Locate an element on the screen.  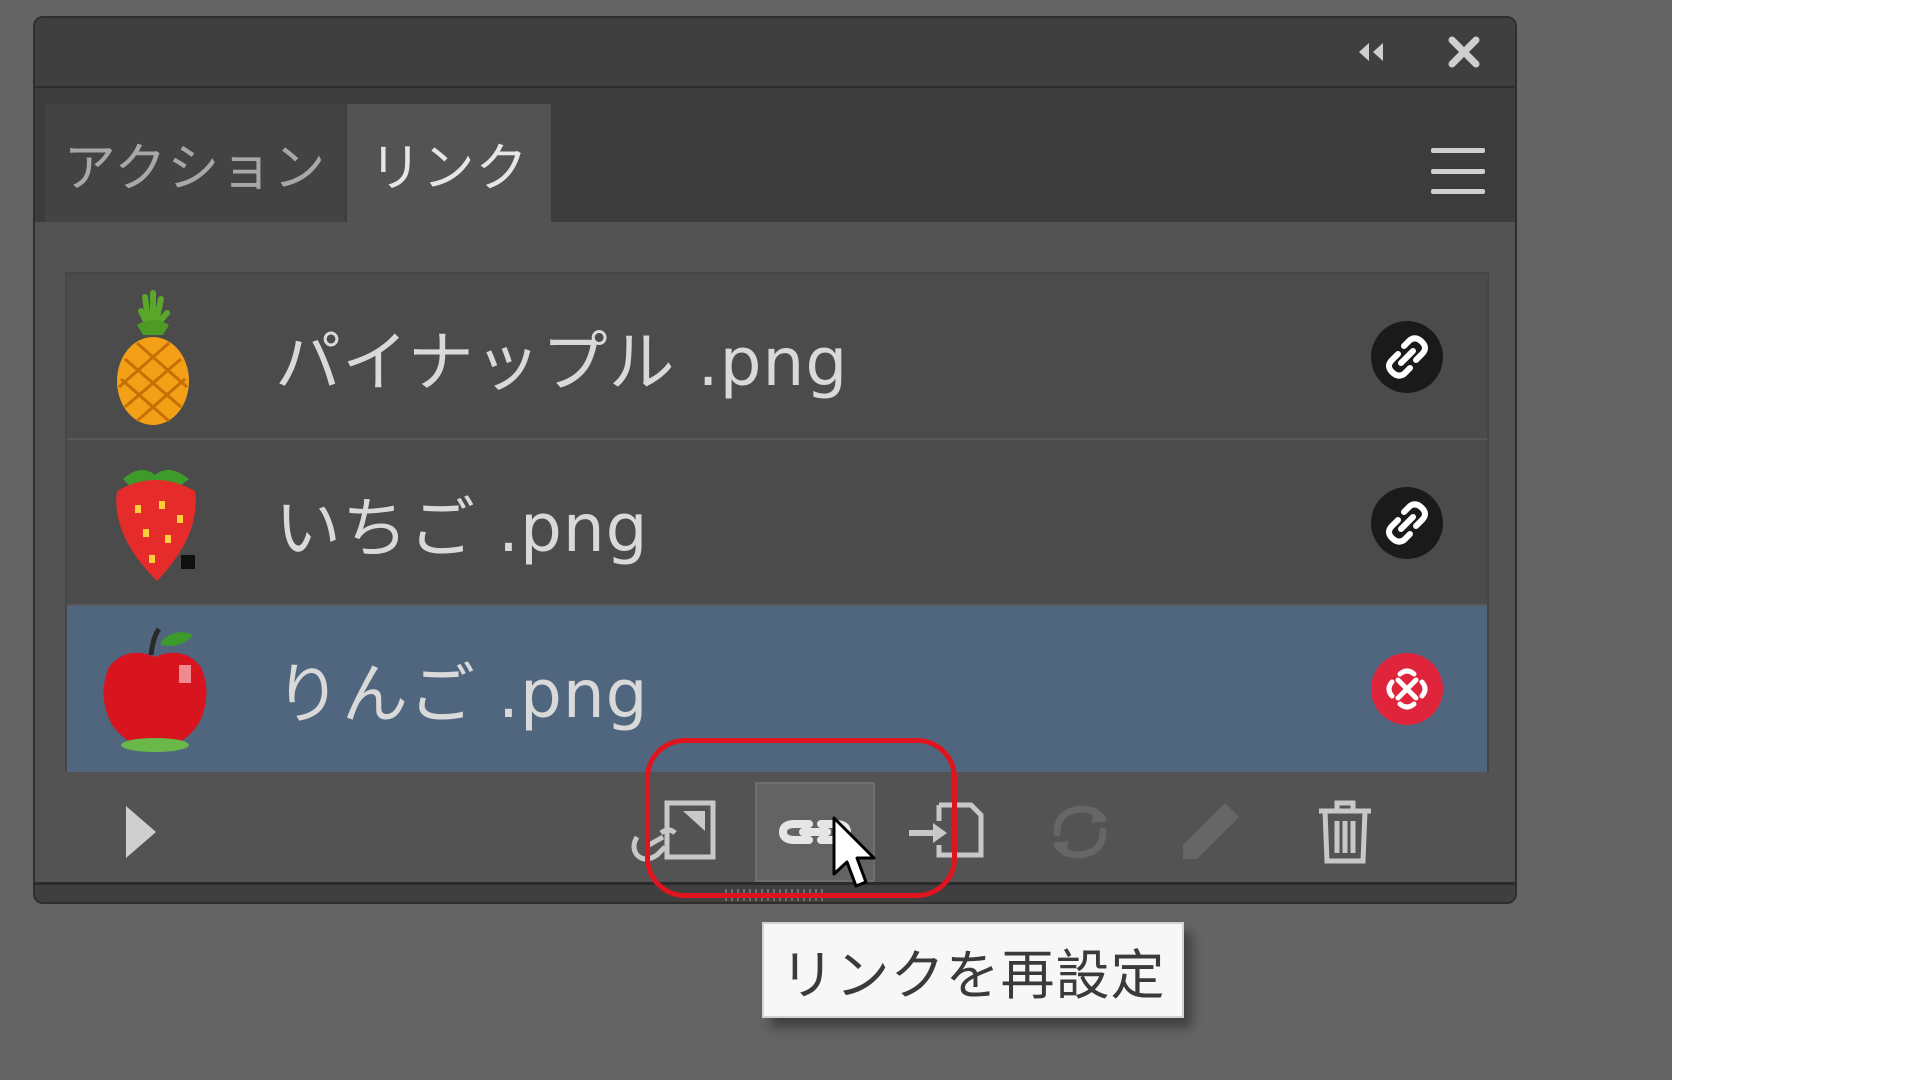
close-panel-button is located at coordinates (1464, 52).